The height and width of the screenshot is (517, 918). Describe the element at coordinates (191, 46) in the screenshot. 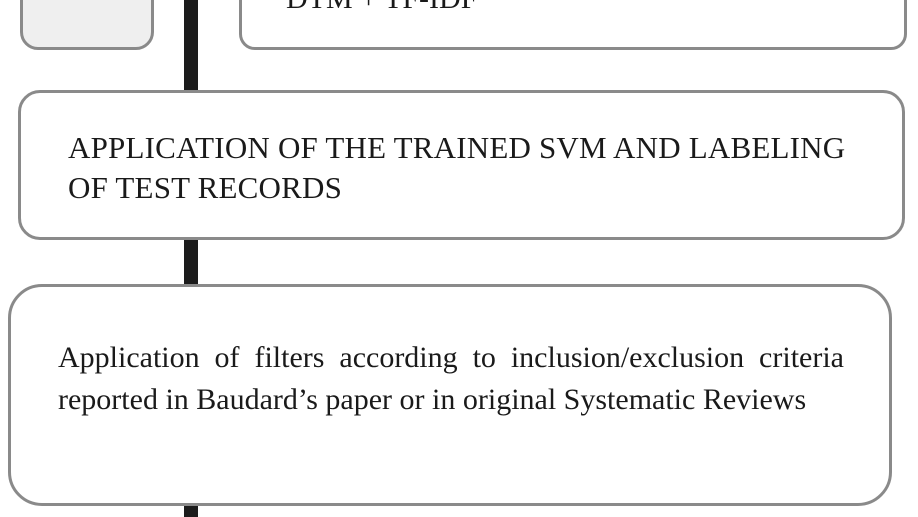

I see `flow-connector-top` at that location.